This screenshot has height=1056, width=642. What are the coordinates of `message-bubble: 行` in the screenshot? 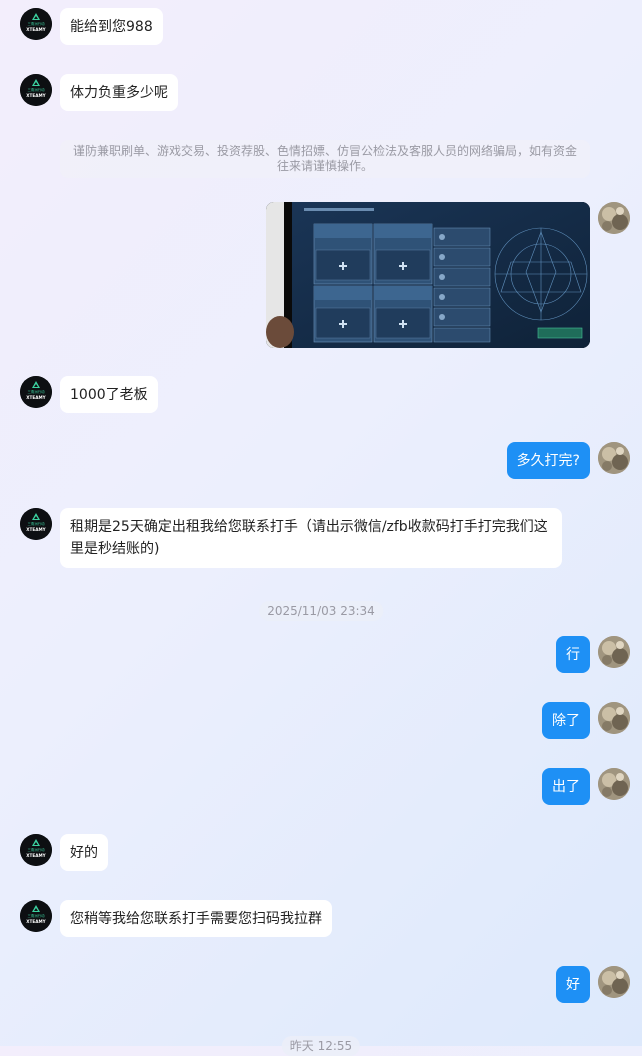 It's located at (573, 654).